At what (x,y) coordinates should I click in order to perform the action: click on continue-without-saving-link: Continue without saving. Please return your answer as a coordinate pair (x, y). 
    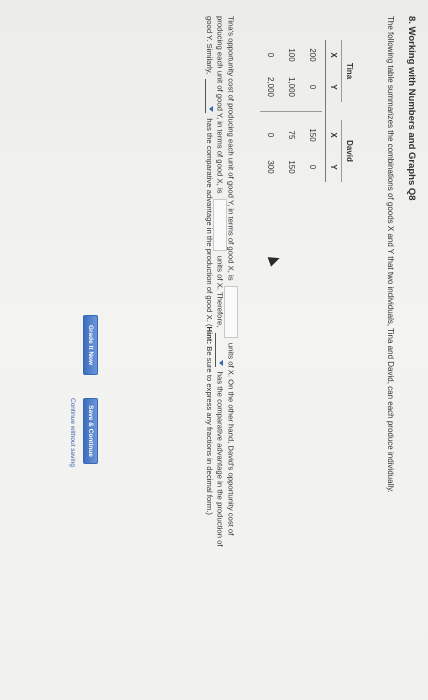
    Looking at the image, I should click on (72, 432).